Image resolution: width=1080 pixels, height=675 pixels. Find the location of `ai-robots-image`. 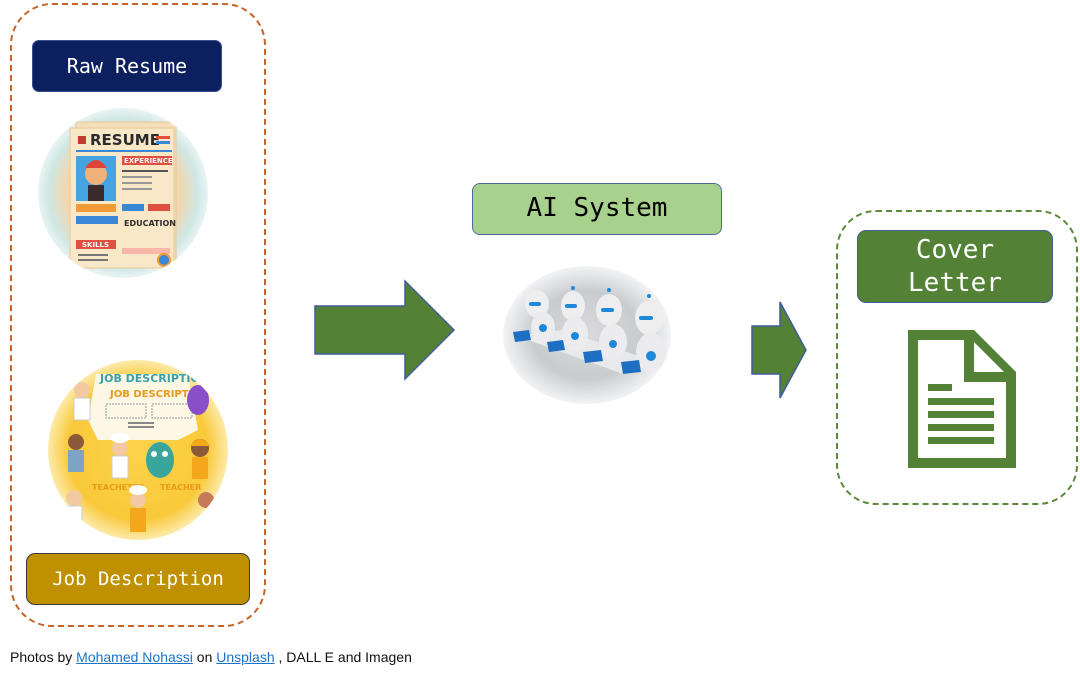

ai-robots-image is located at coordinates (587, 335).